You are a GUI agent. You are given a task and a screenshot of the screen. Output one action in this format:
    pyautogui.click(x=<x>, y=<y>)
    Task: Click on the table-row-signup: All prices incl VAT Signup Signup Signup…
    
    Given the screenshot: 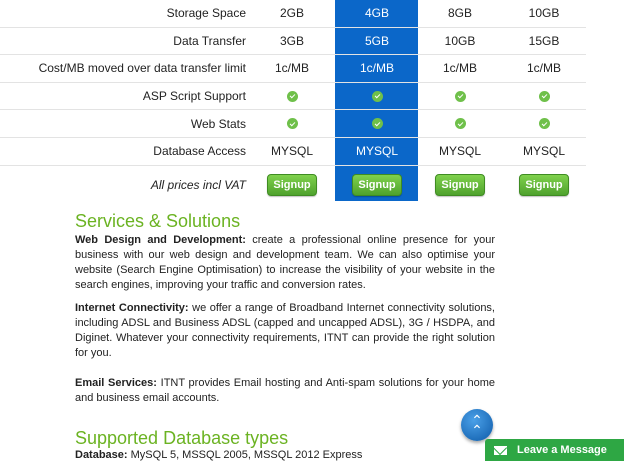 What is the action you would take?
    pyautogui.click(x=293, y=185)
    